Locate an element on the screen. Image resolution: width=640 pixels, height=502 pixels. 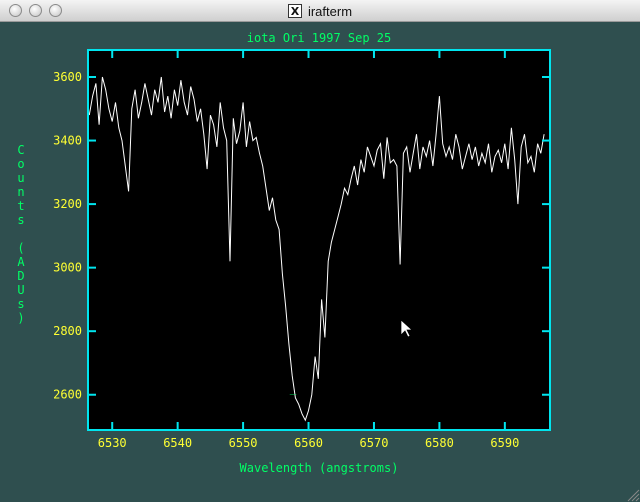
y-axis-label: Counts (A D Us) is located at coordinates (21, 234).